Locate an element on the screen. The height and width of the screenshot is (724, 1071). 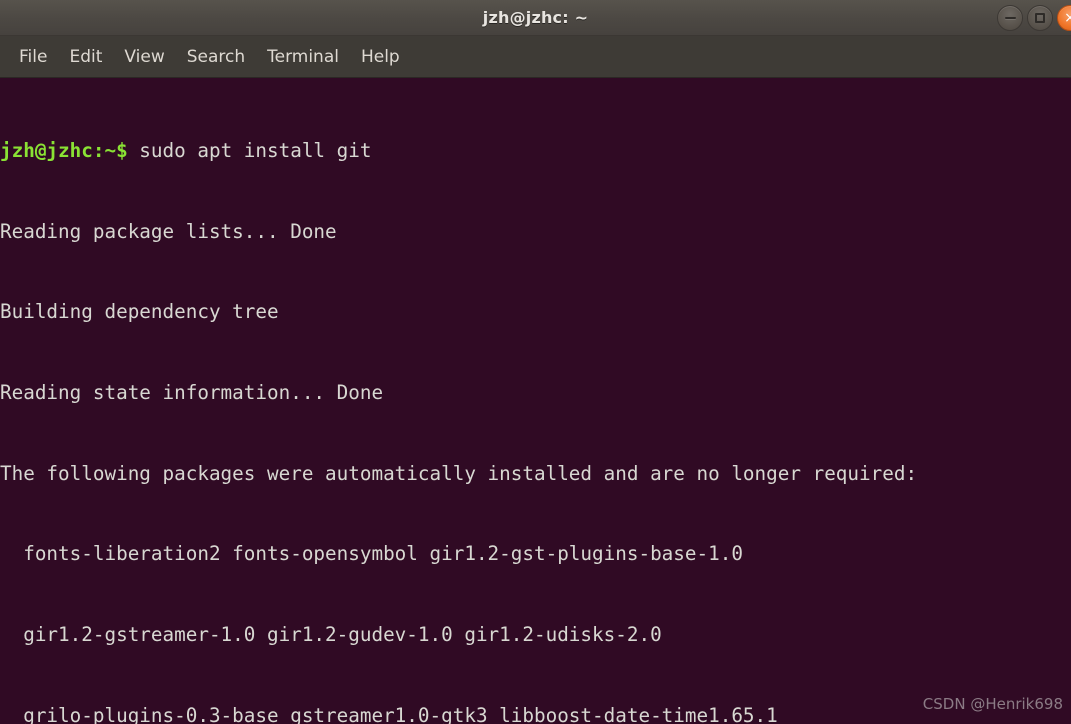
menu-item-terminal: Terminal is located at coordinates (303, 57).